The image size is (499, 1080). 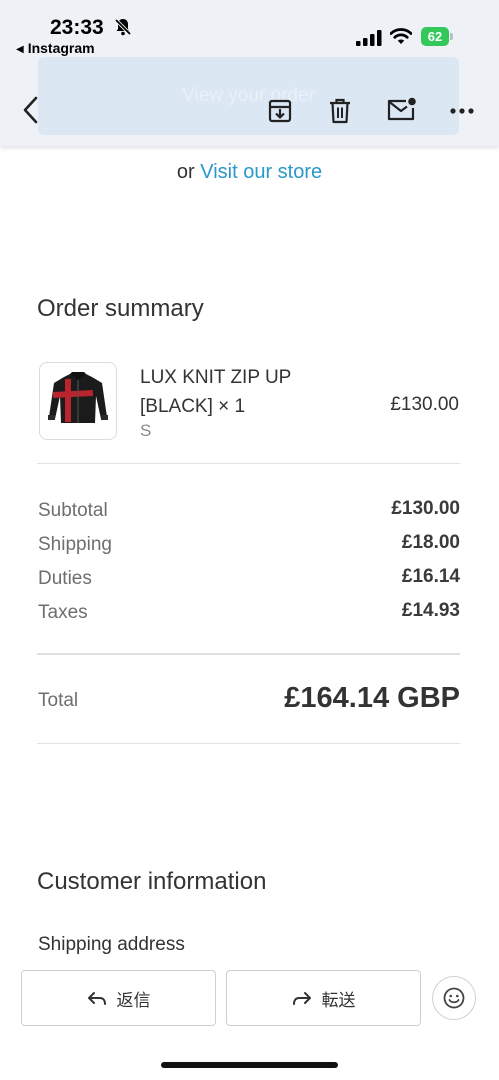 I want to click on forward-button: 転送, so click(x=323, y=998).